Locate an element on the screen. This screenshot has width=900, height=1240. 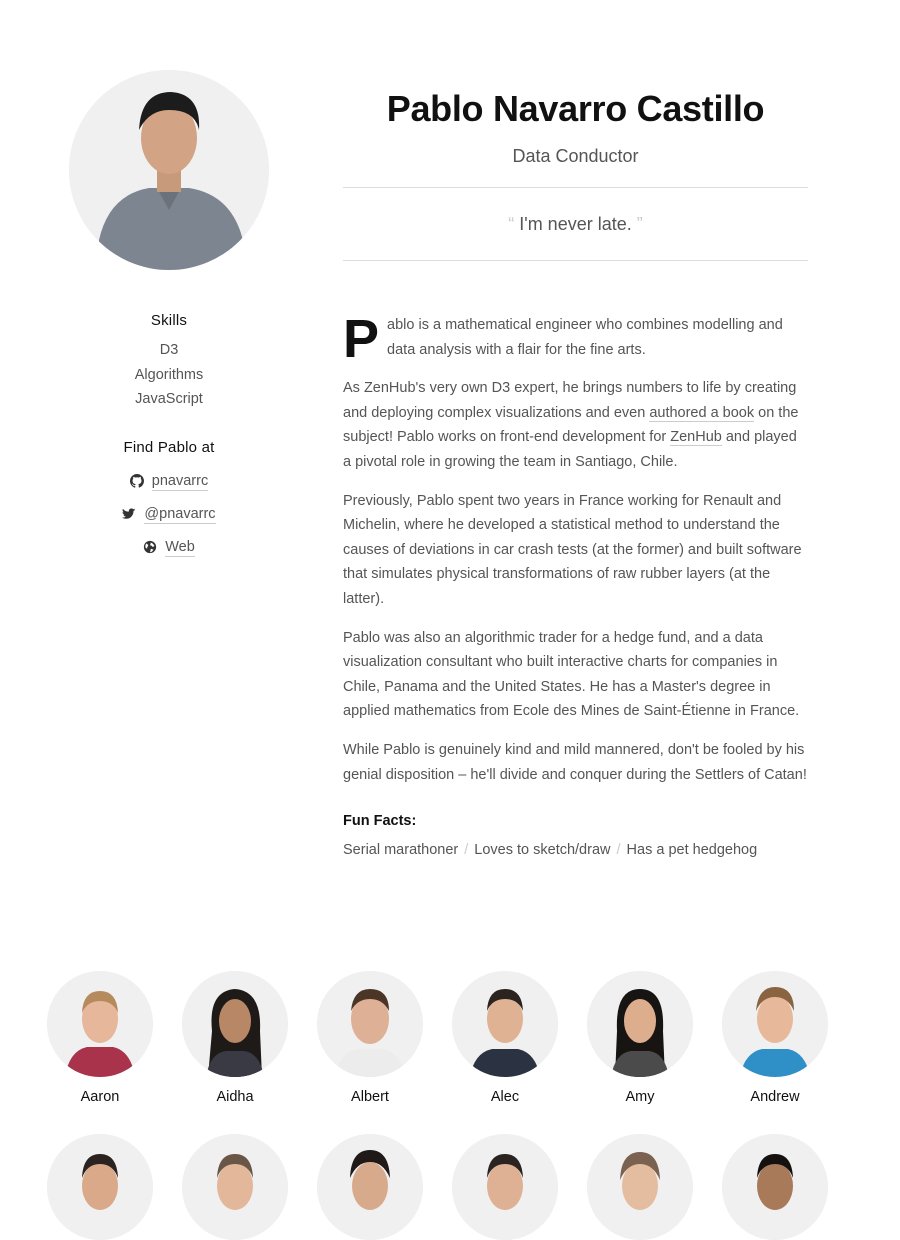
member-name: Alec is located at coordinates (505, 1097).